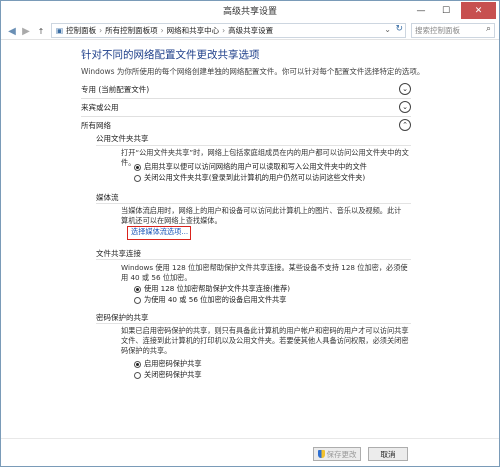 The height and width of the screenshot is (467, 500). I want to click on save-label: 保存更改, so click(341, 454).